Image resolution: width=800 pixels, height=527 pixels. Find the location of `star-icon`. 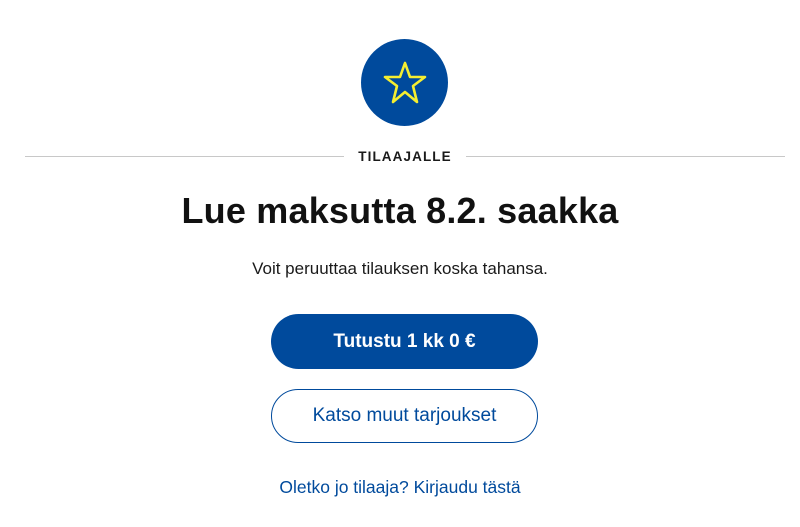

star-icon is located at coordinates (405, 83).